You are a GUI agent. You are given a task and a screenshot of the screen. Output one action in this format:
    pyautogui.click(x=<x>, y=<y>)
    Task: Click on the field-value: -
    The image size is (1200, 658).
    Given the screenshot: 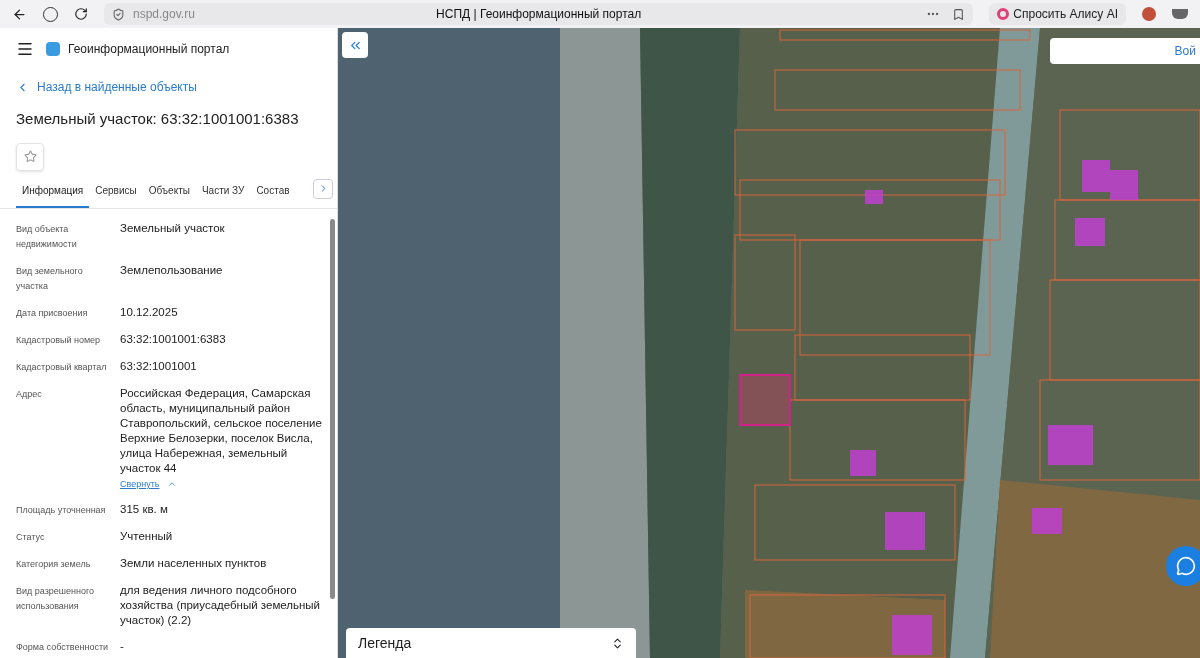 What is the action you would take?
    pyautogui.click(x=122, y=646)
    